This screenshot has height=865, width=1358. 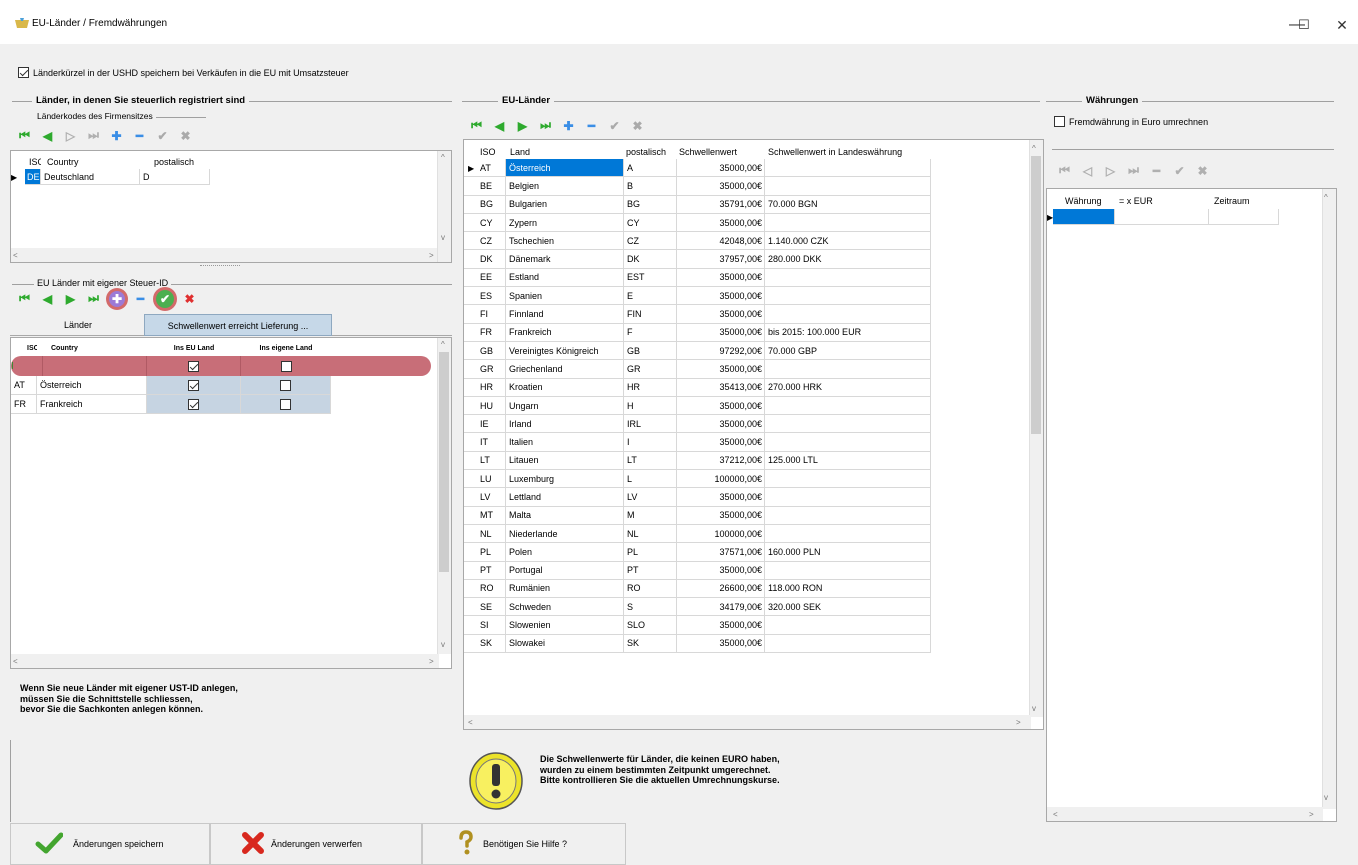 I want to click on scroll-up-icon: ^, so click(x=443, y=344).